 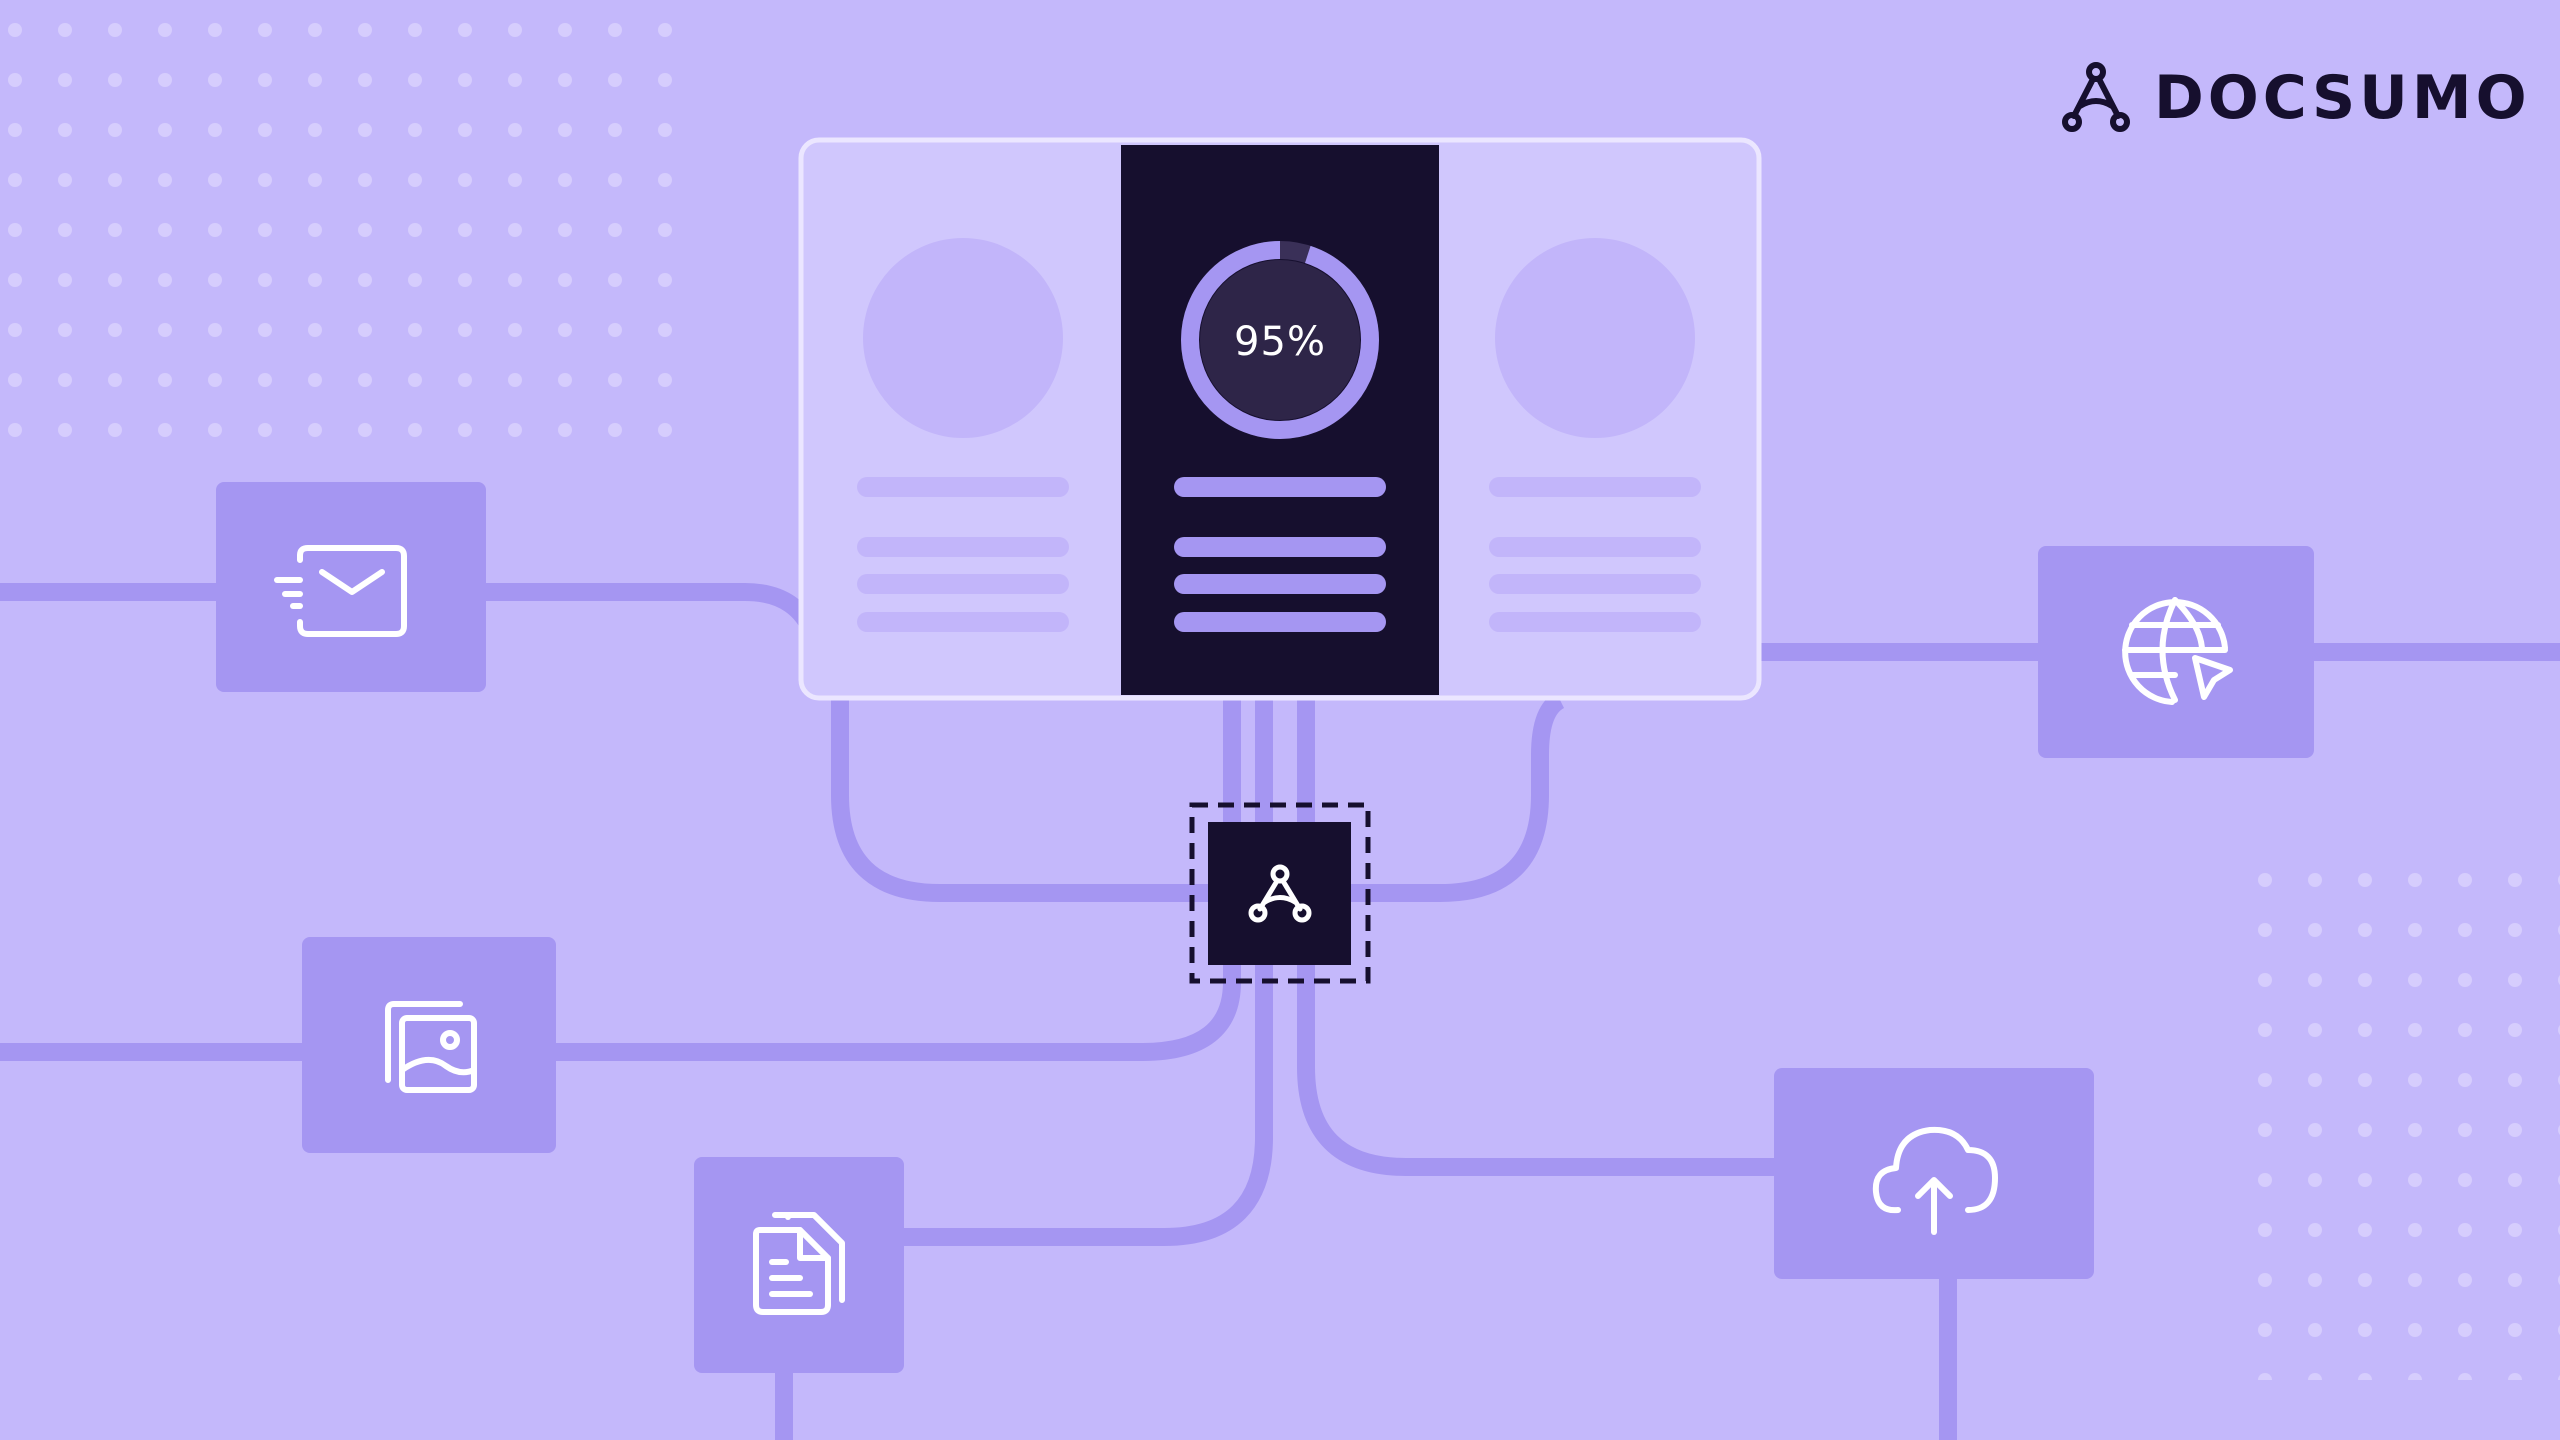 I want to click on card-panel-center, so click(x=1280, y=420).